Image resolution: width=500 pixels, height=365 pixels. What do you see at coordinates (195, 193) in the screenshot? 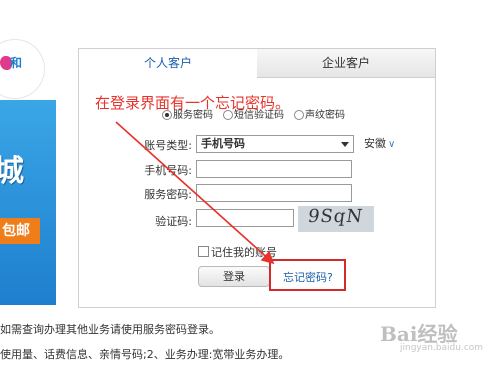
I see `annotation-arrow-icon` at bounding box center [195, 193].